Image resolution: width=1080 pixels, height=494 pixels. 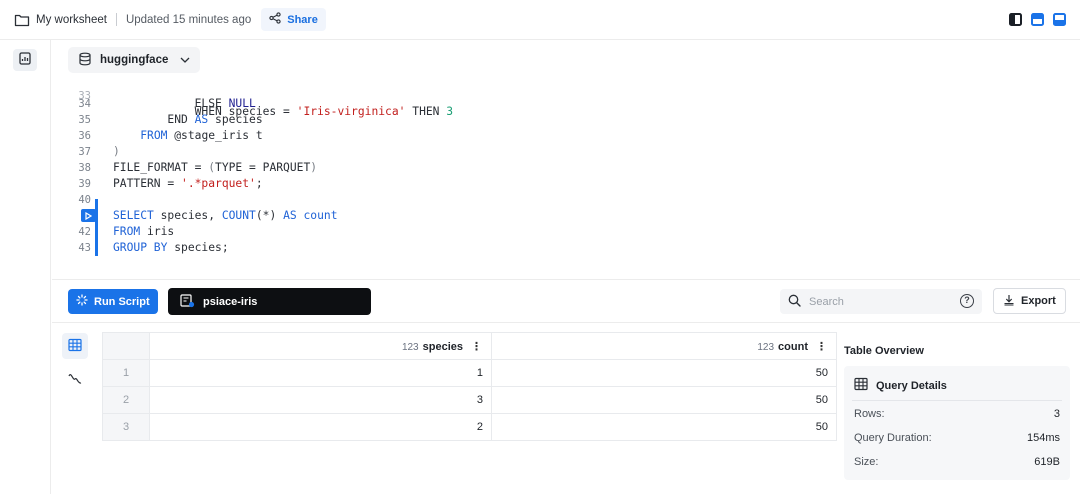 I want to click on worksheet-title: My worksheet, so click(x=71, y=20).